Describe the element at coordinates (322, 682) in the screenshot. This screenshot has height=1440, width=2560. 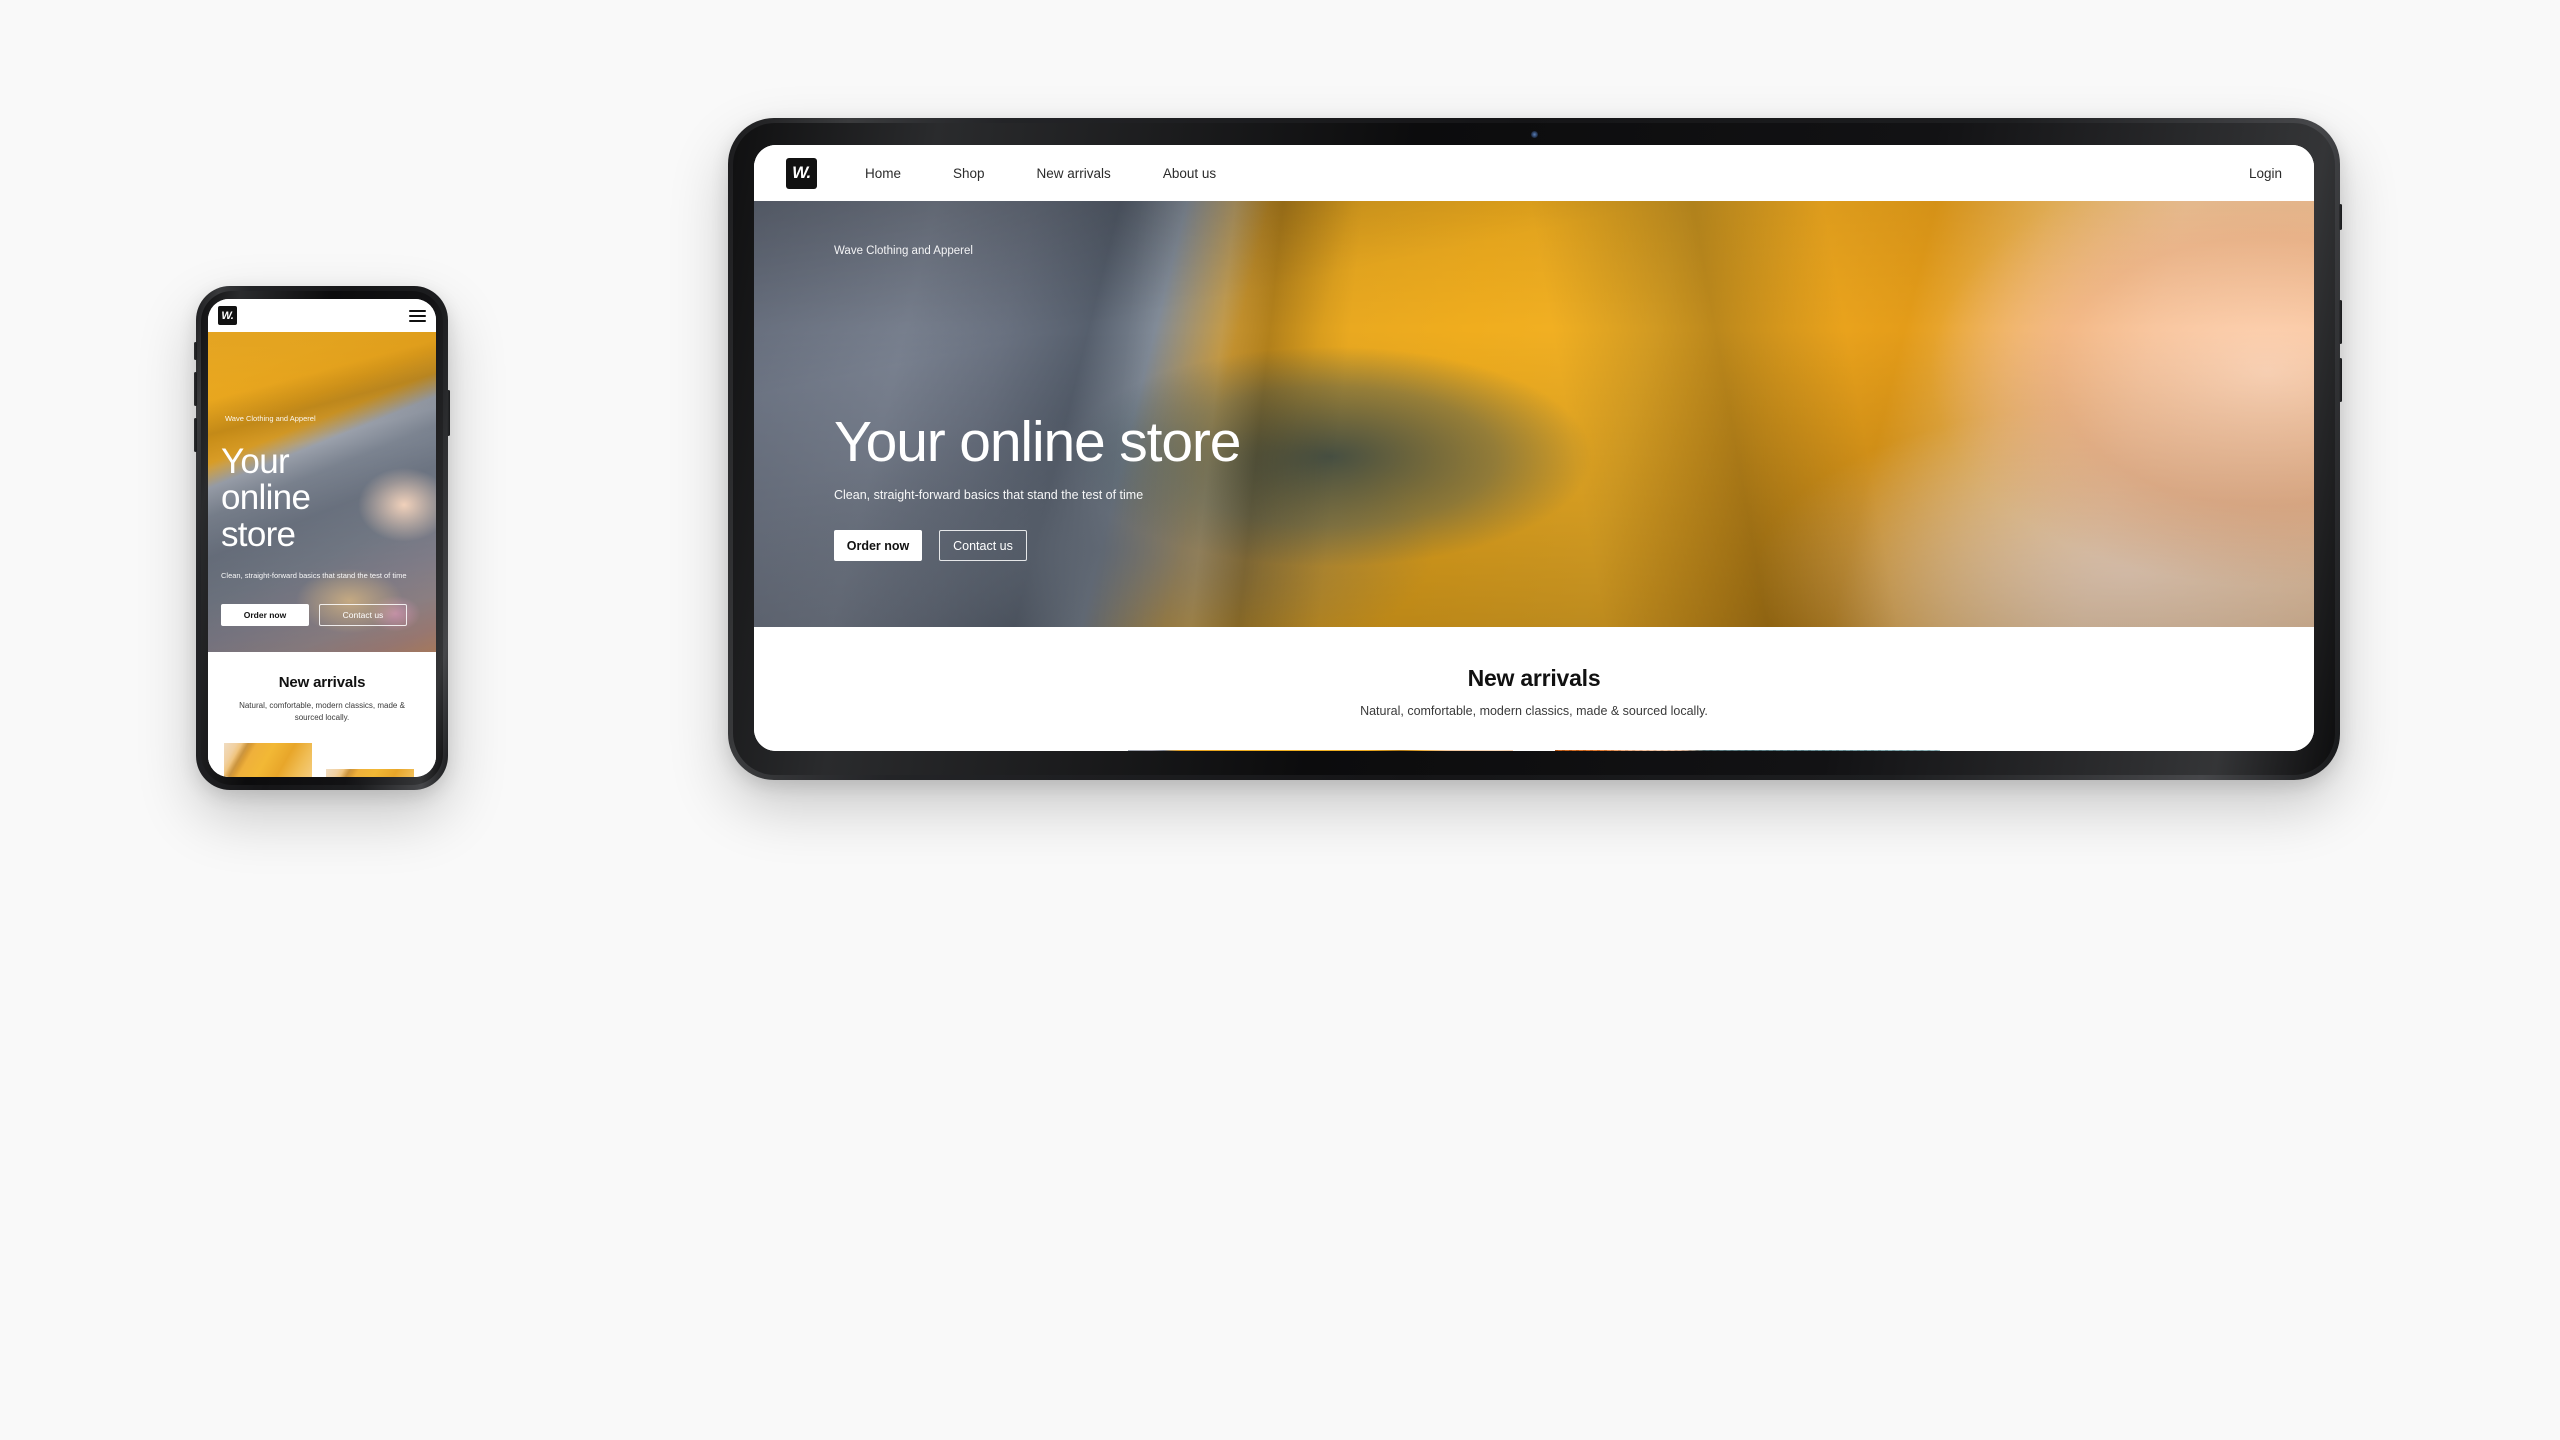
I see `phone-new-arrivals-title: New arrivals` at that location.